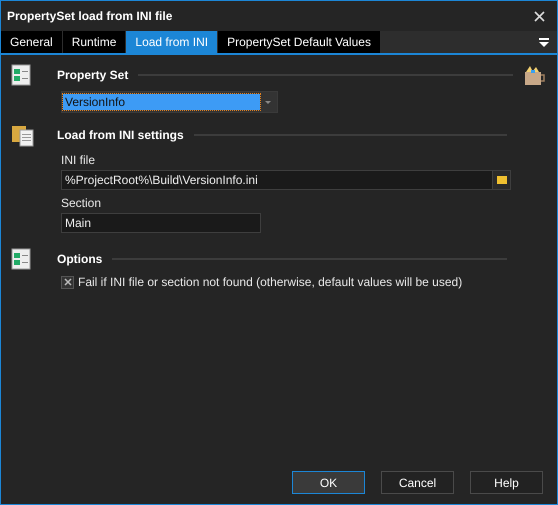  Describe the element at coordinates (32, 42) in the screenshot. I see `tab: General` at that location.